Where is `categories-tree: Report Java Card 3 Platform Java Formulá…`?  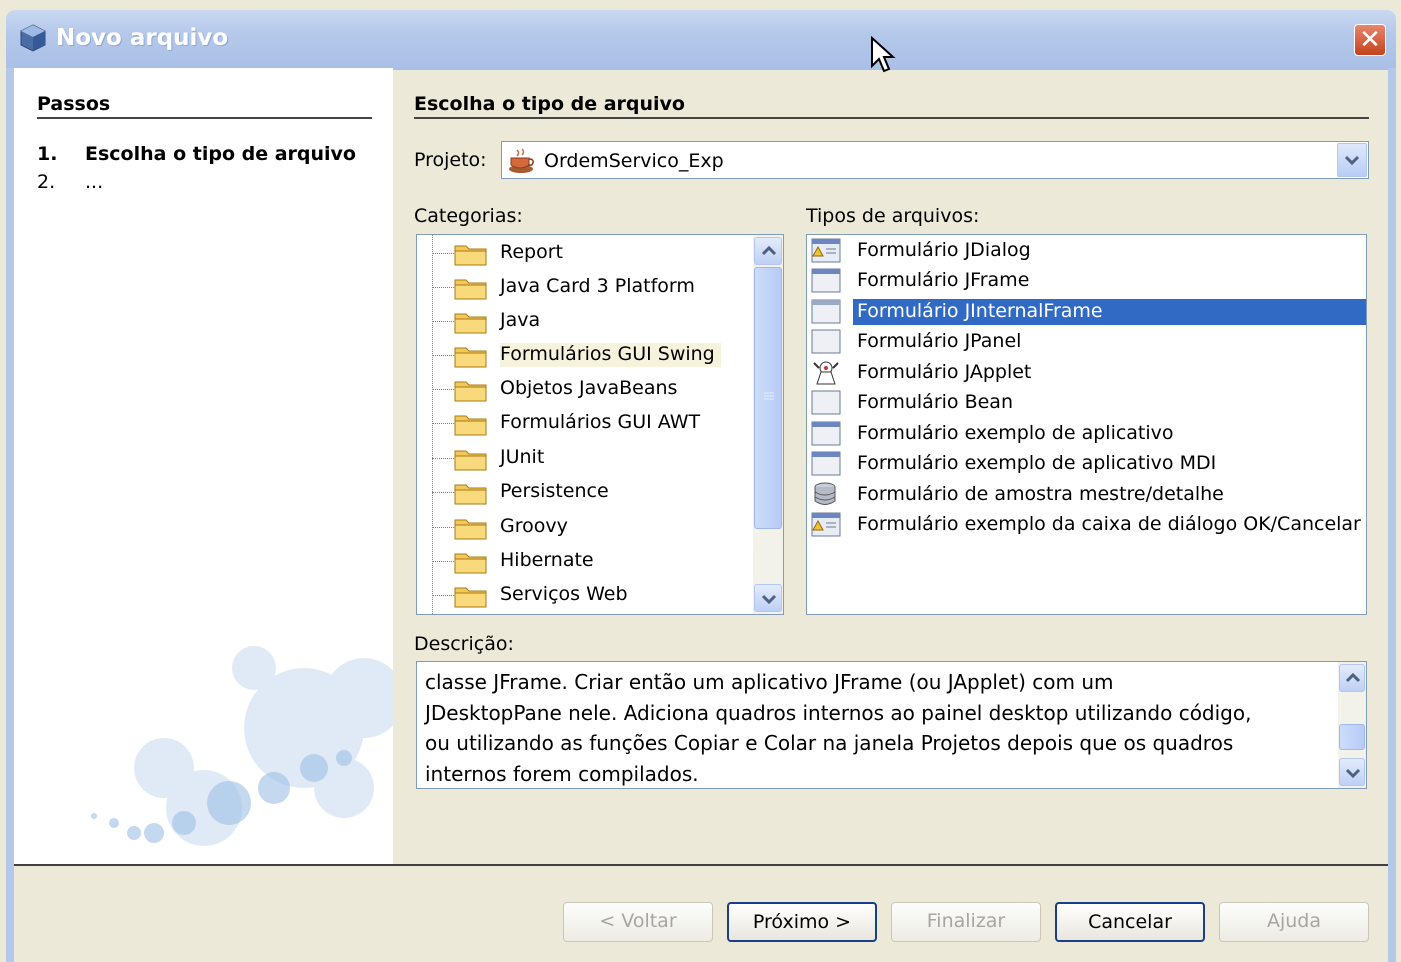
categories-tree: Report Java Card 3 Platform Java Formulá… is located at coordinates (600, 424).